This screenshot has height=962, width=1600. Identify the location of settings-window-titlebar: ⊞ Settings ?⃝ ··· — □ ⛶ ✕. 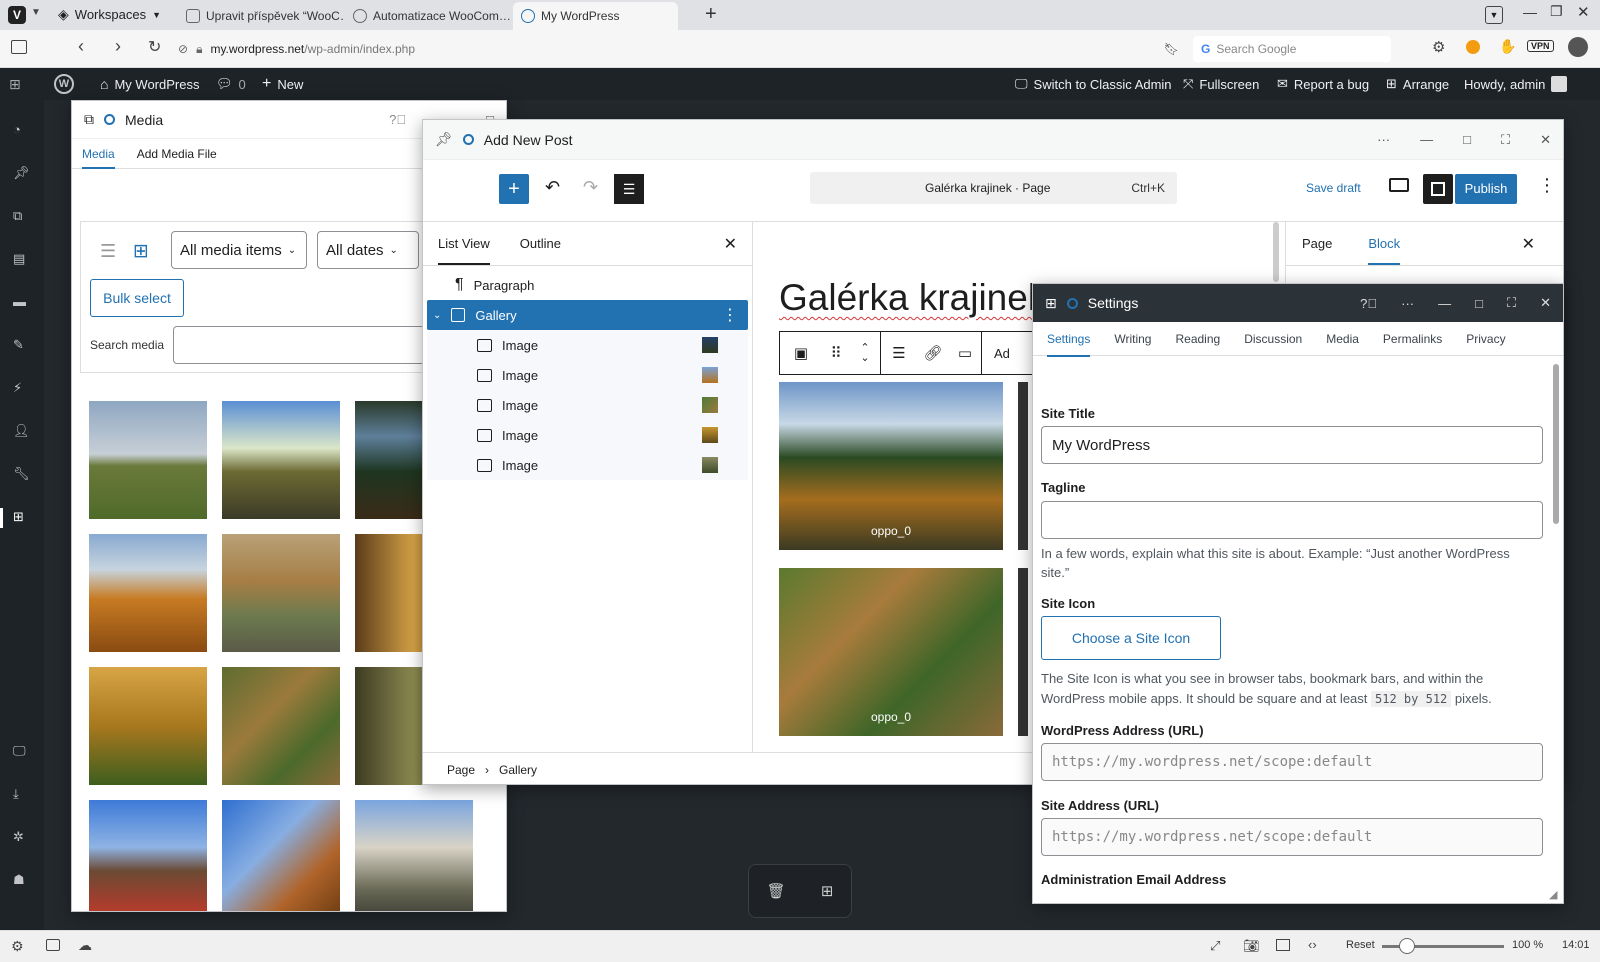
(1298, 303).